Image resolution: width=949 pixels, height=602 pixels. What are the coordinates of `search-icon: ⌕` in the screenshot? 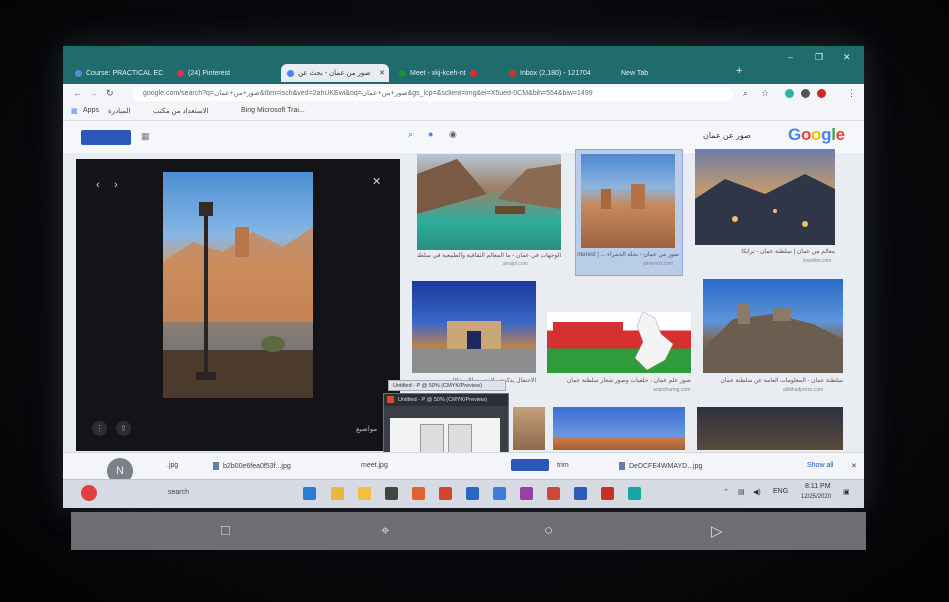 It's located at (745, 93).